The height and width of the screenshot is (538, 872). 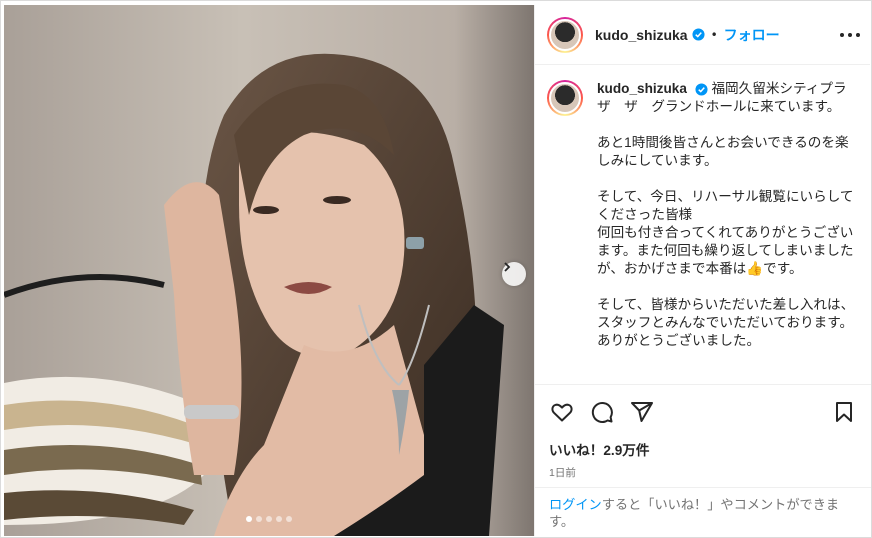 I want to click on comment-icon, so click(x=602, y=412).